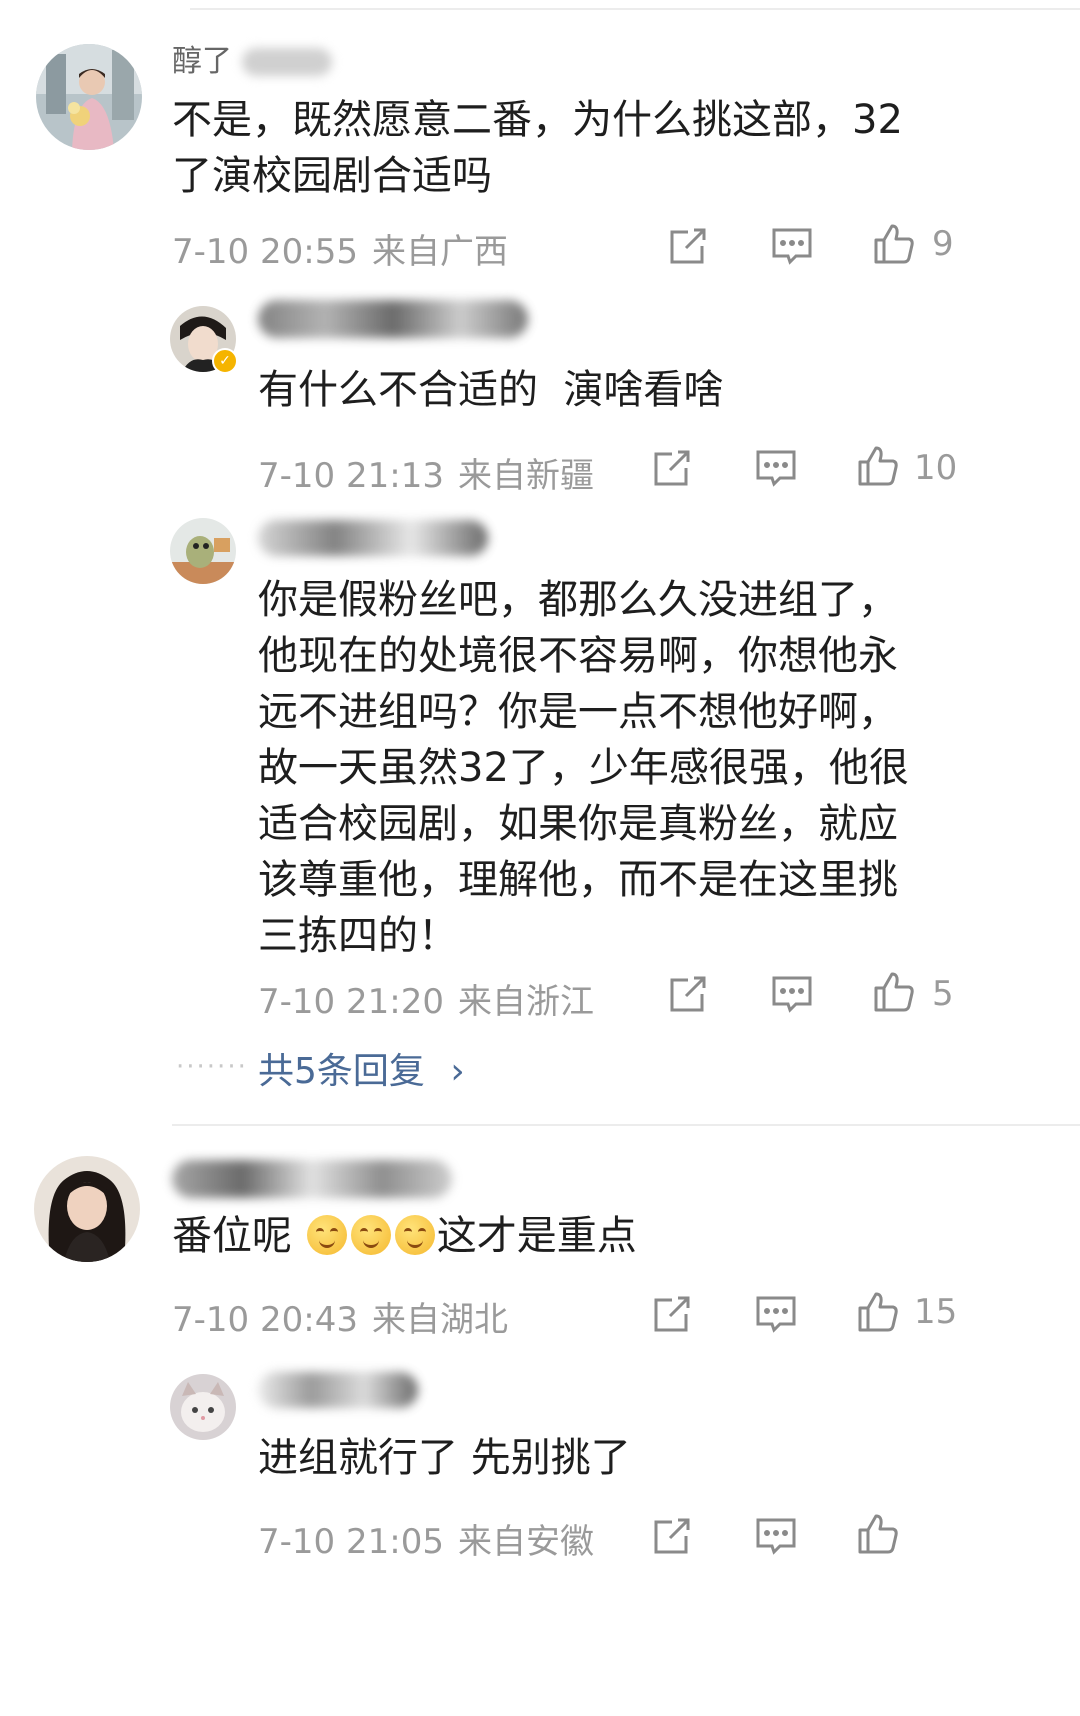  Describe the element at coordinates (341, 1071) in the screenshot. I see `more-replies-label: 共5条回复` at that location.